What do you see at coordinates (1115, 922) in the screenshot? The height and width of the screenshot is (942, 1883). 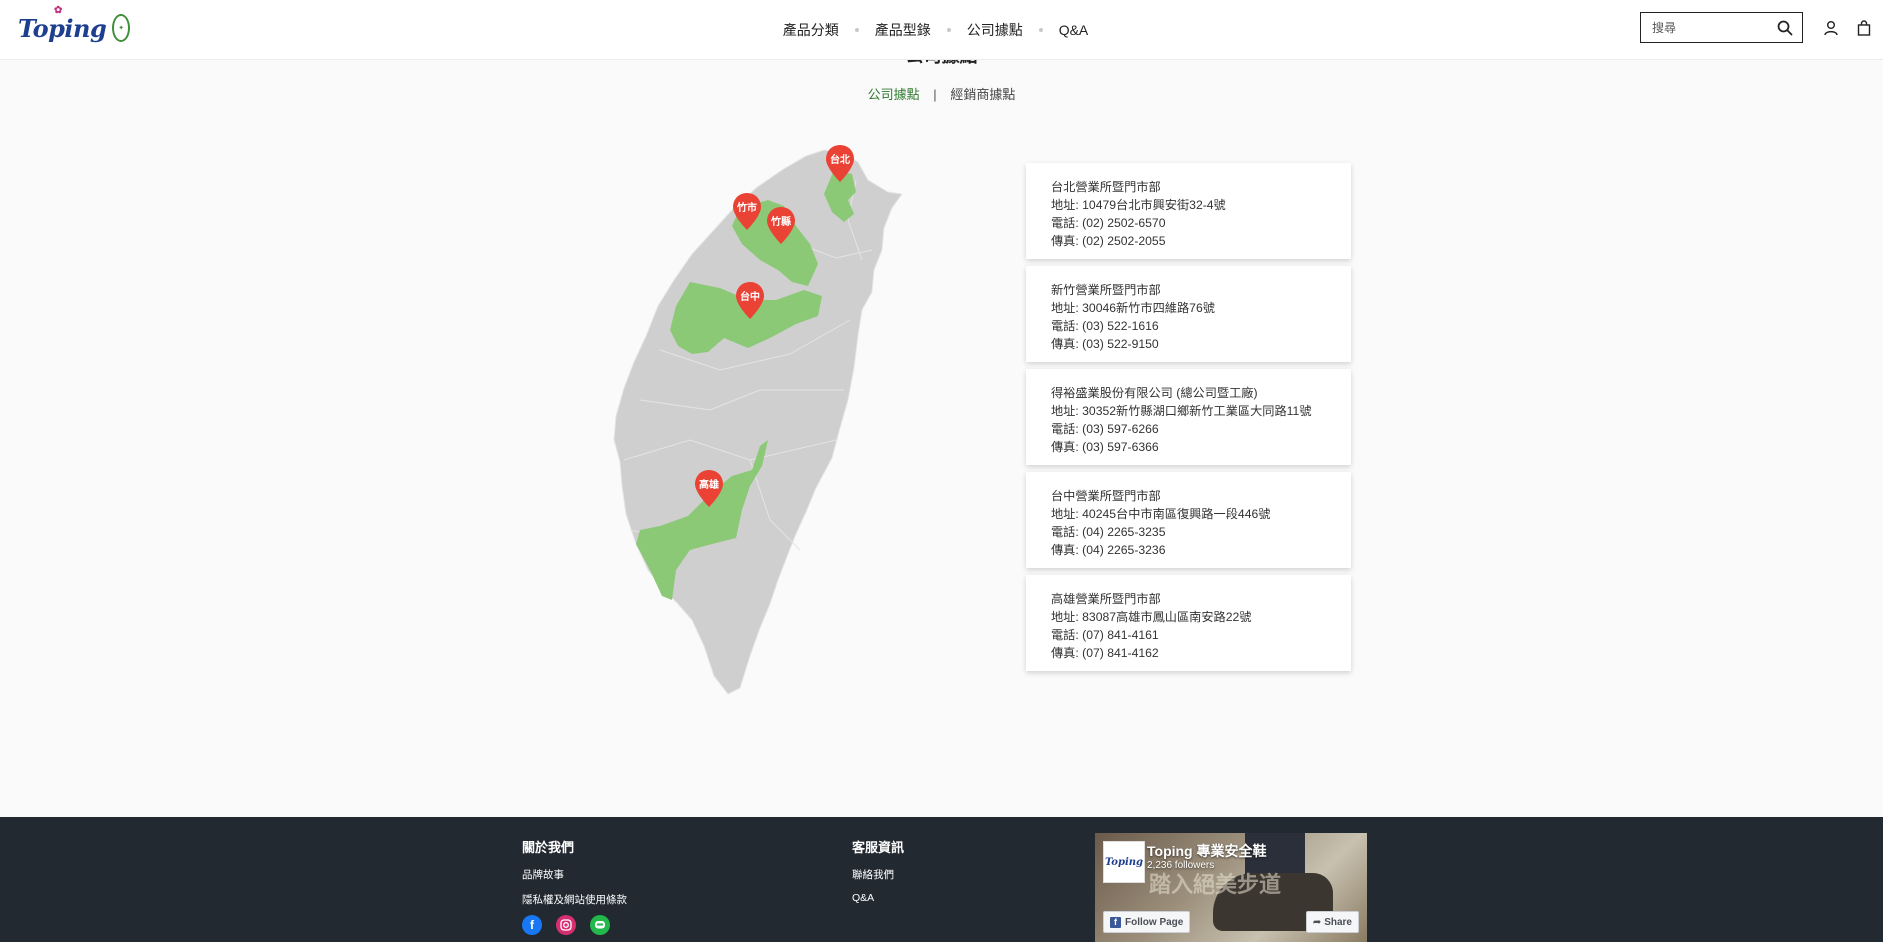 I see `facebook-f-icon: f` at bounding box center [1115, 922].